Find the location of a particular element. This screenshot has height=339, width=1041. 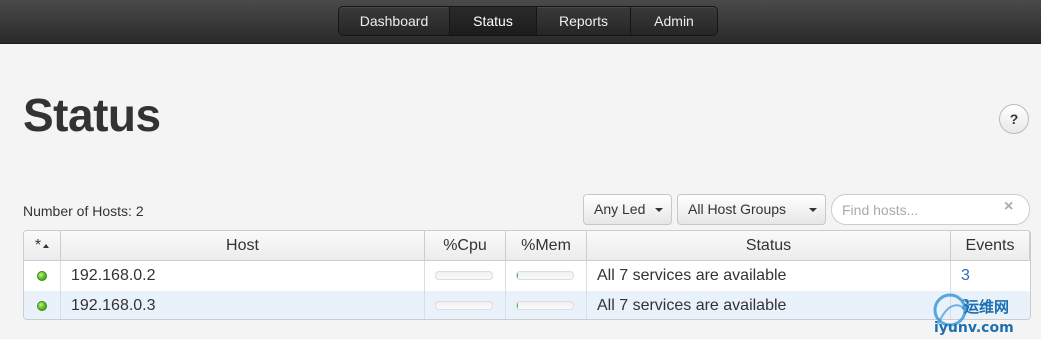

led-filter-dropdown: Any Led is located at coordinates (627, 209).